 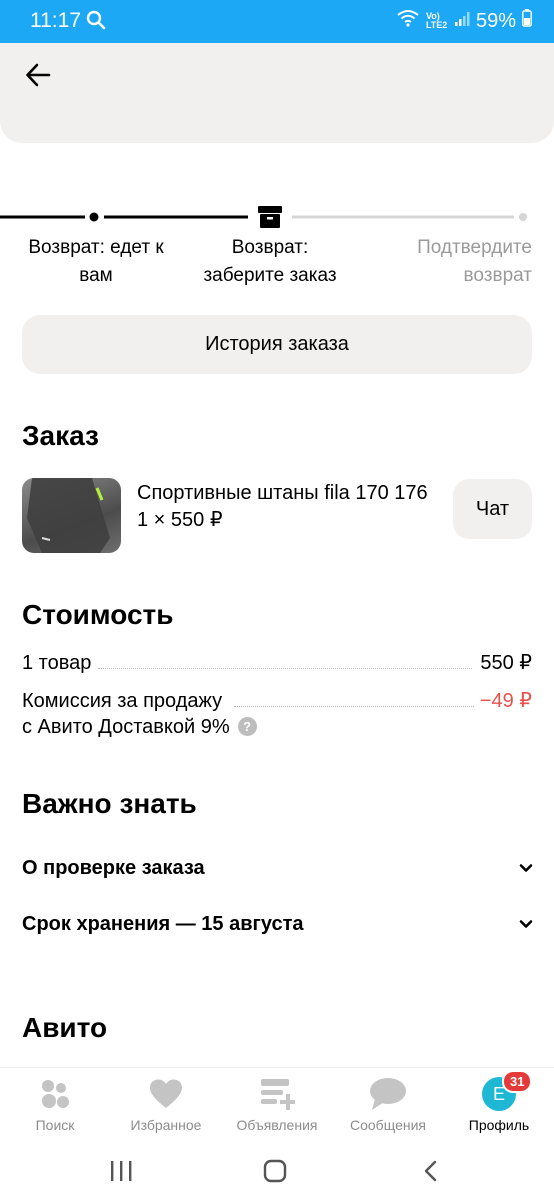 What do you see at coordinates (436, 20) in the screenshot?
I see `network-type: Vo) LTE2` at bounding box center [436, 20].